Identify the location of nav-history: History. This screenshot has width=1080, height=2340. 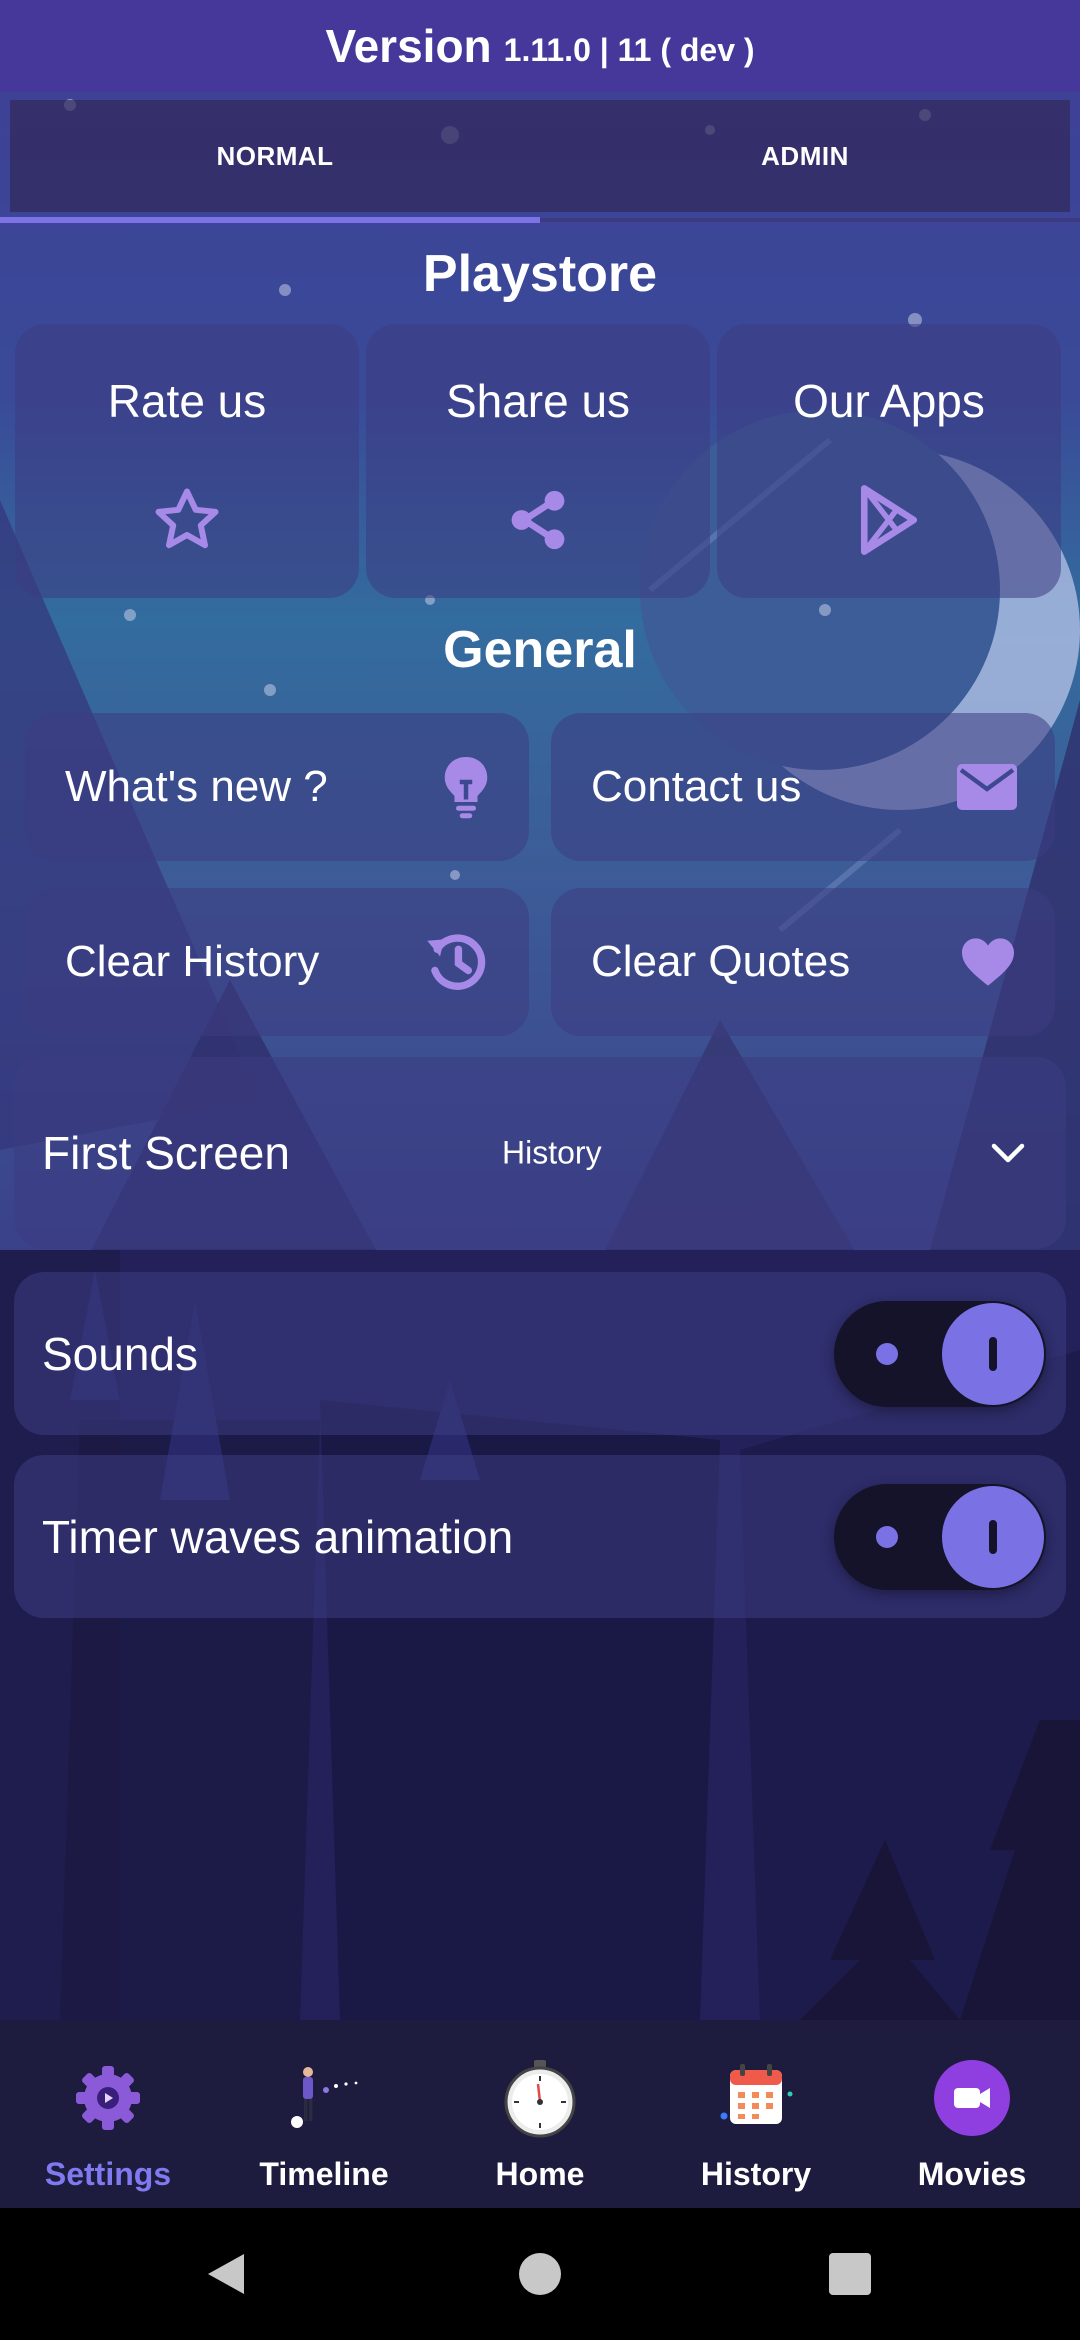
(756, 2114).